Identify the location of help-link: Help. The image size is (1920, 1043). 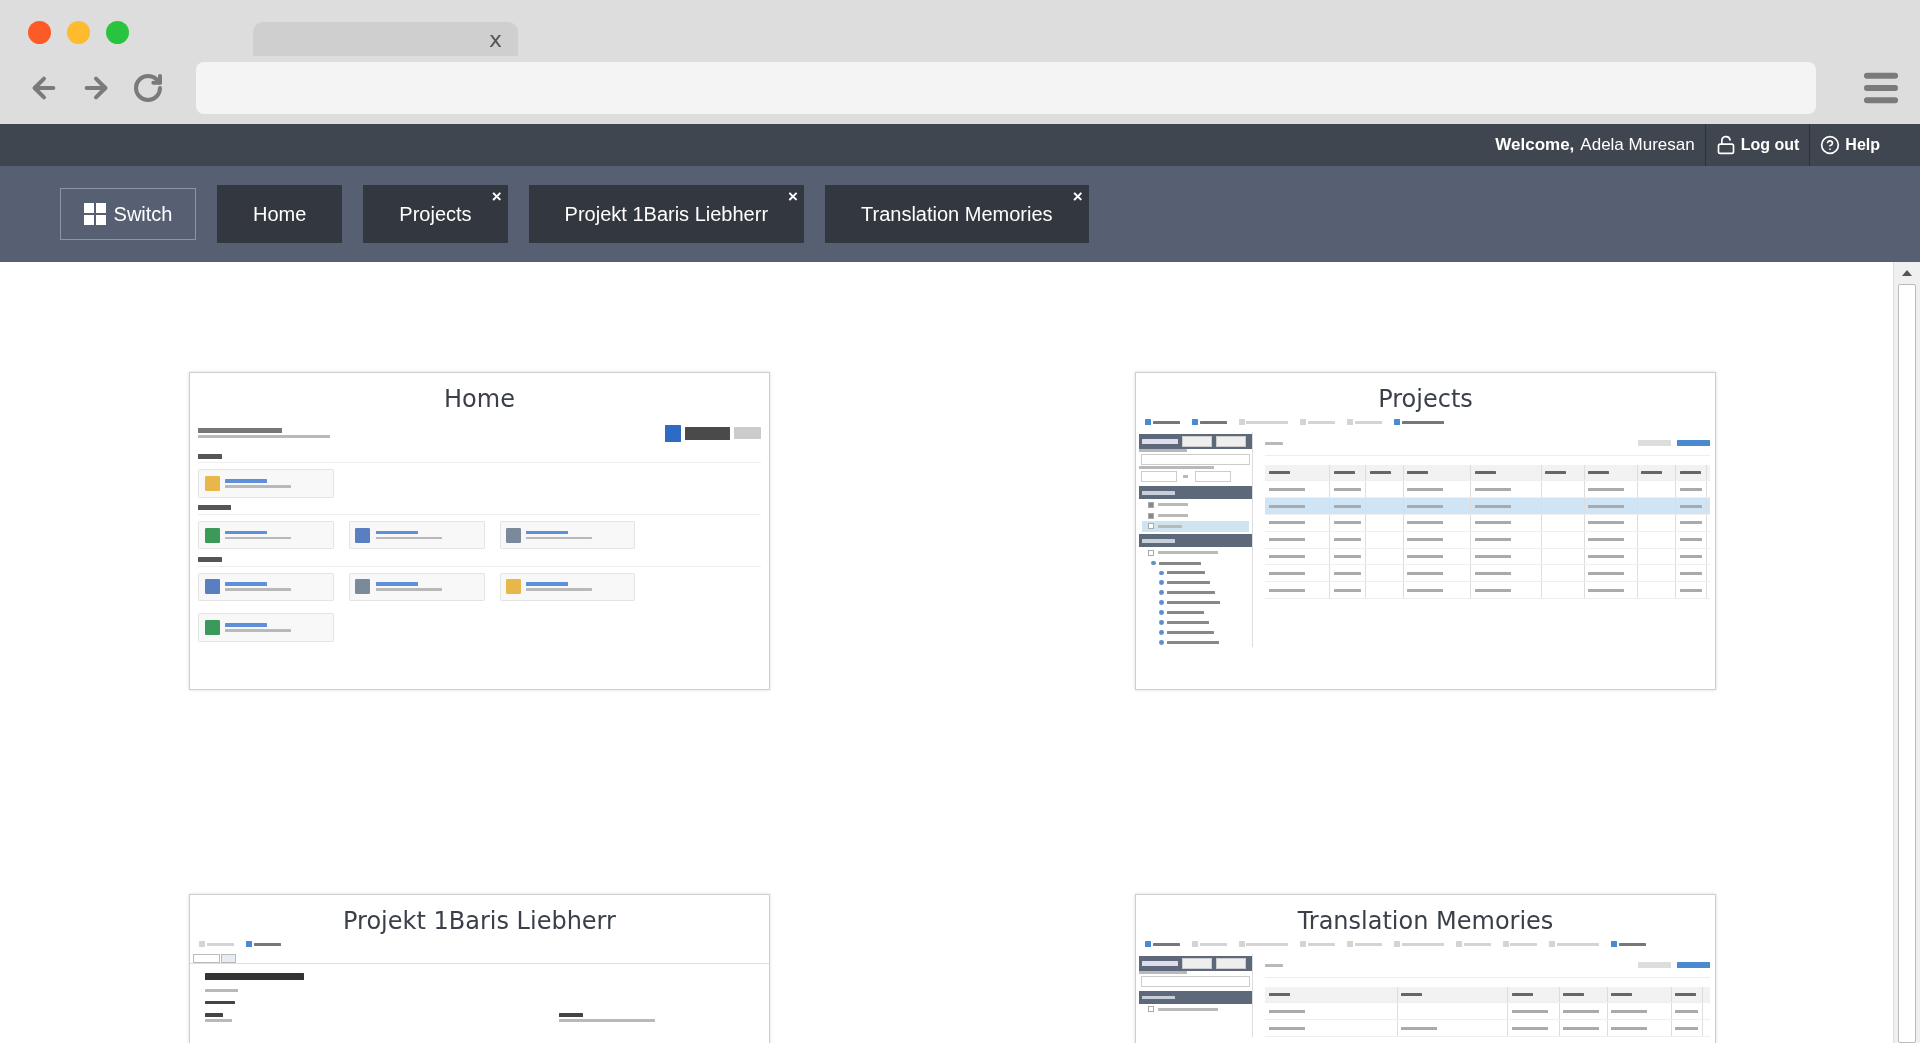
(1850, 145).